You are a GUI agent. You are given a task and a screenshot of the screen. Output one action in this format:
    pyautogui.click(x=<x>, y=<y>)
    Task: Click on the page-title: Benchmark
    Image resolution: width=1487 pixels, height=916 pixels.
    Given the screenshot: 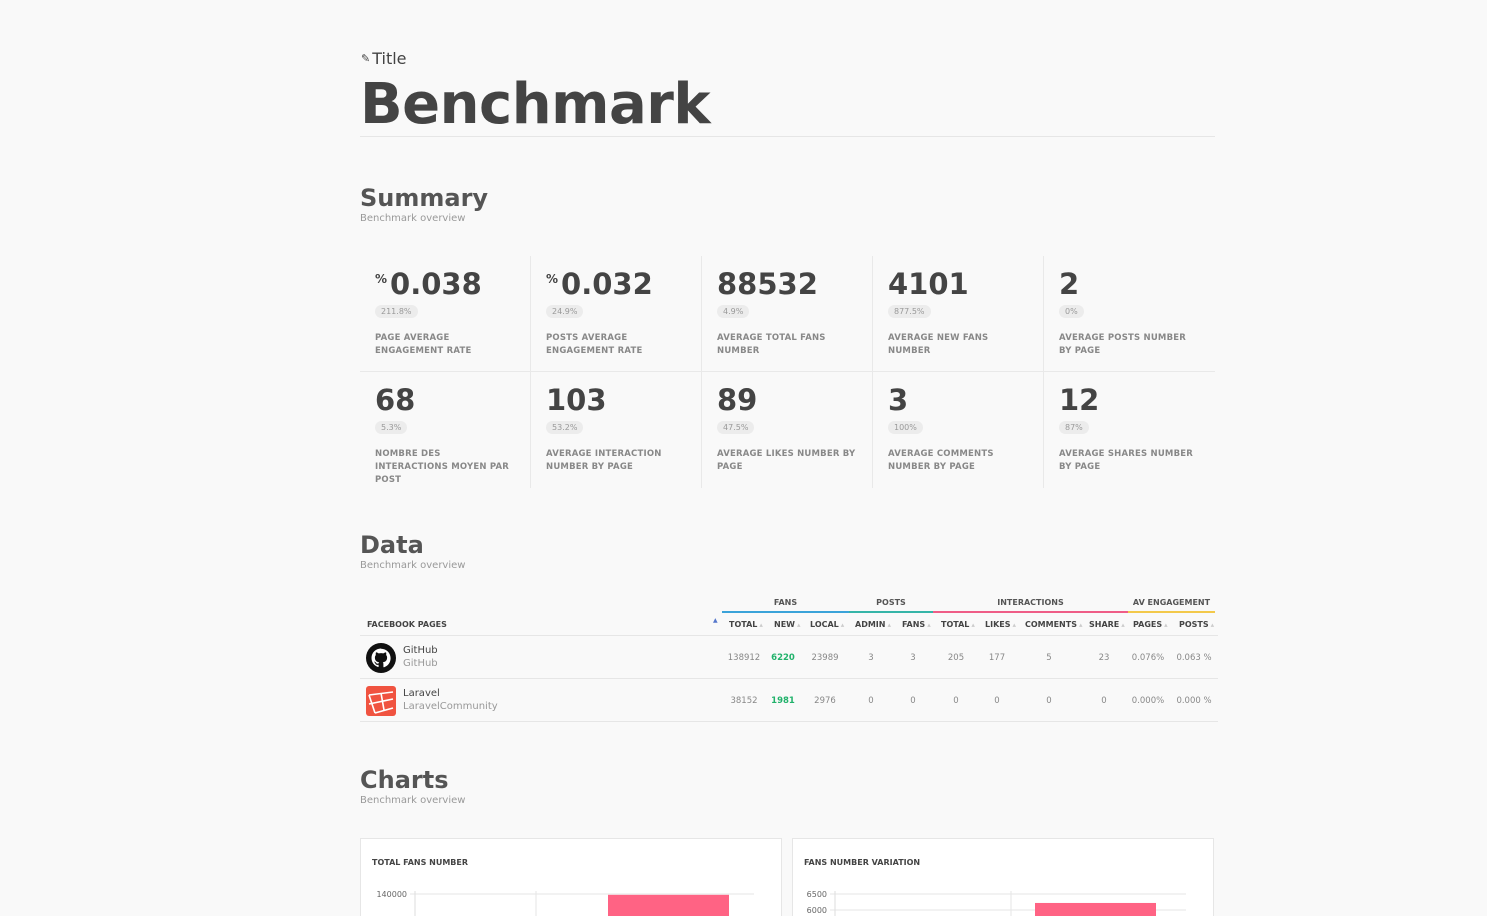 What is the action you would take?
    pyautogui.click(x=535, y=104)
    